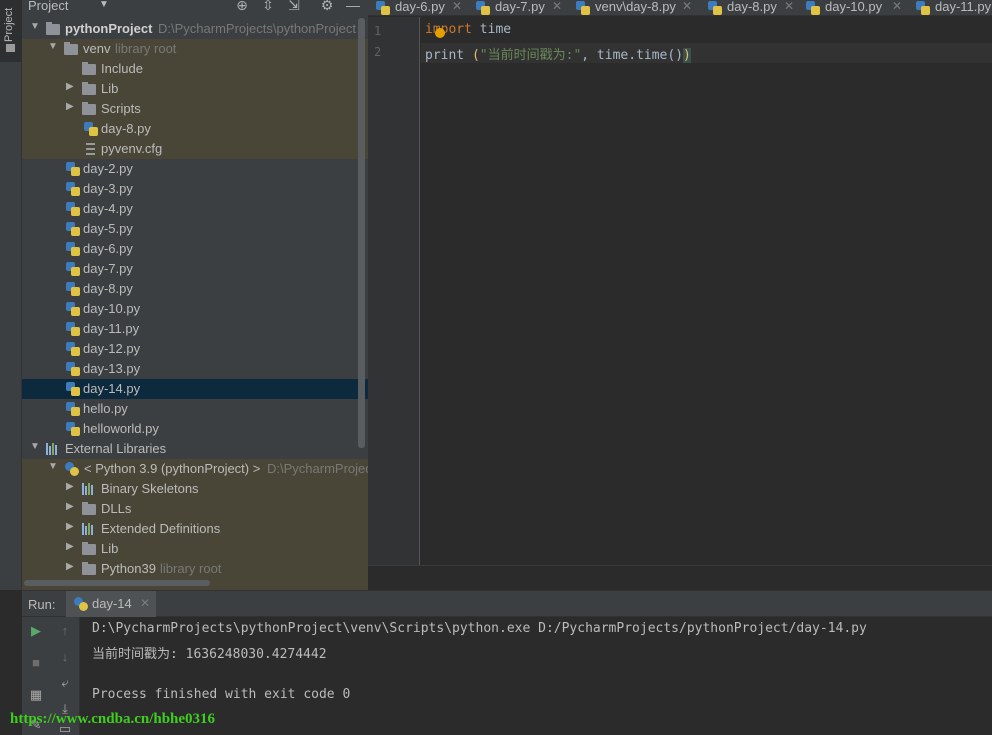  What do you see at coordinates (36, 632) in the screenshot?
I see `rerun-icon: ▶` at bounding box center [36, 632].